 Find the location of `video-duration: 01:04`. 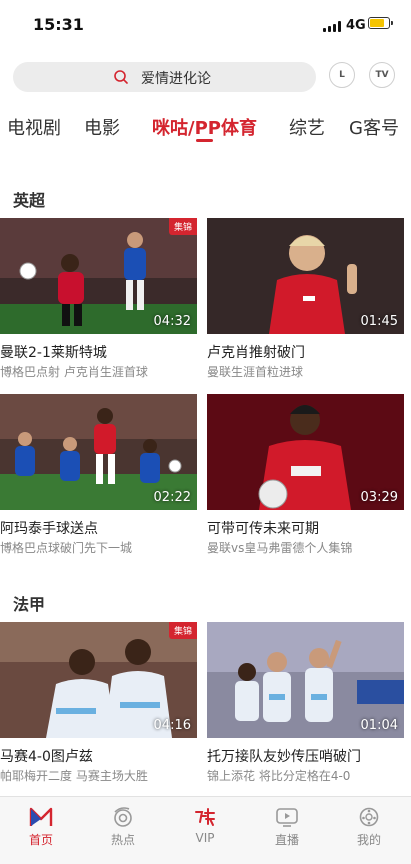

video-duration: 01:04 is located at coordinates (379, 725).